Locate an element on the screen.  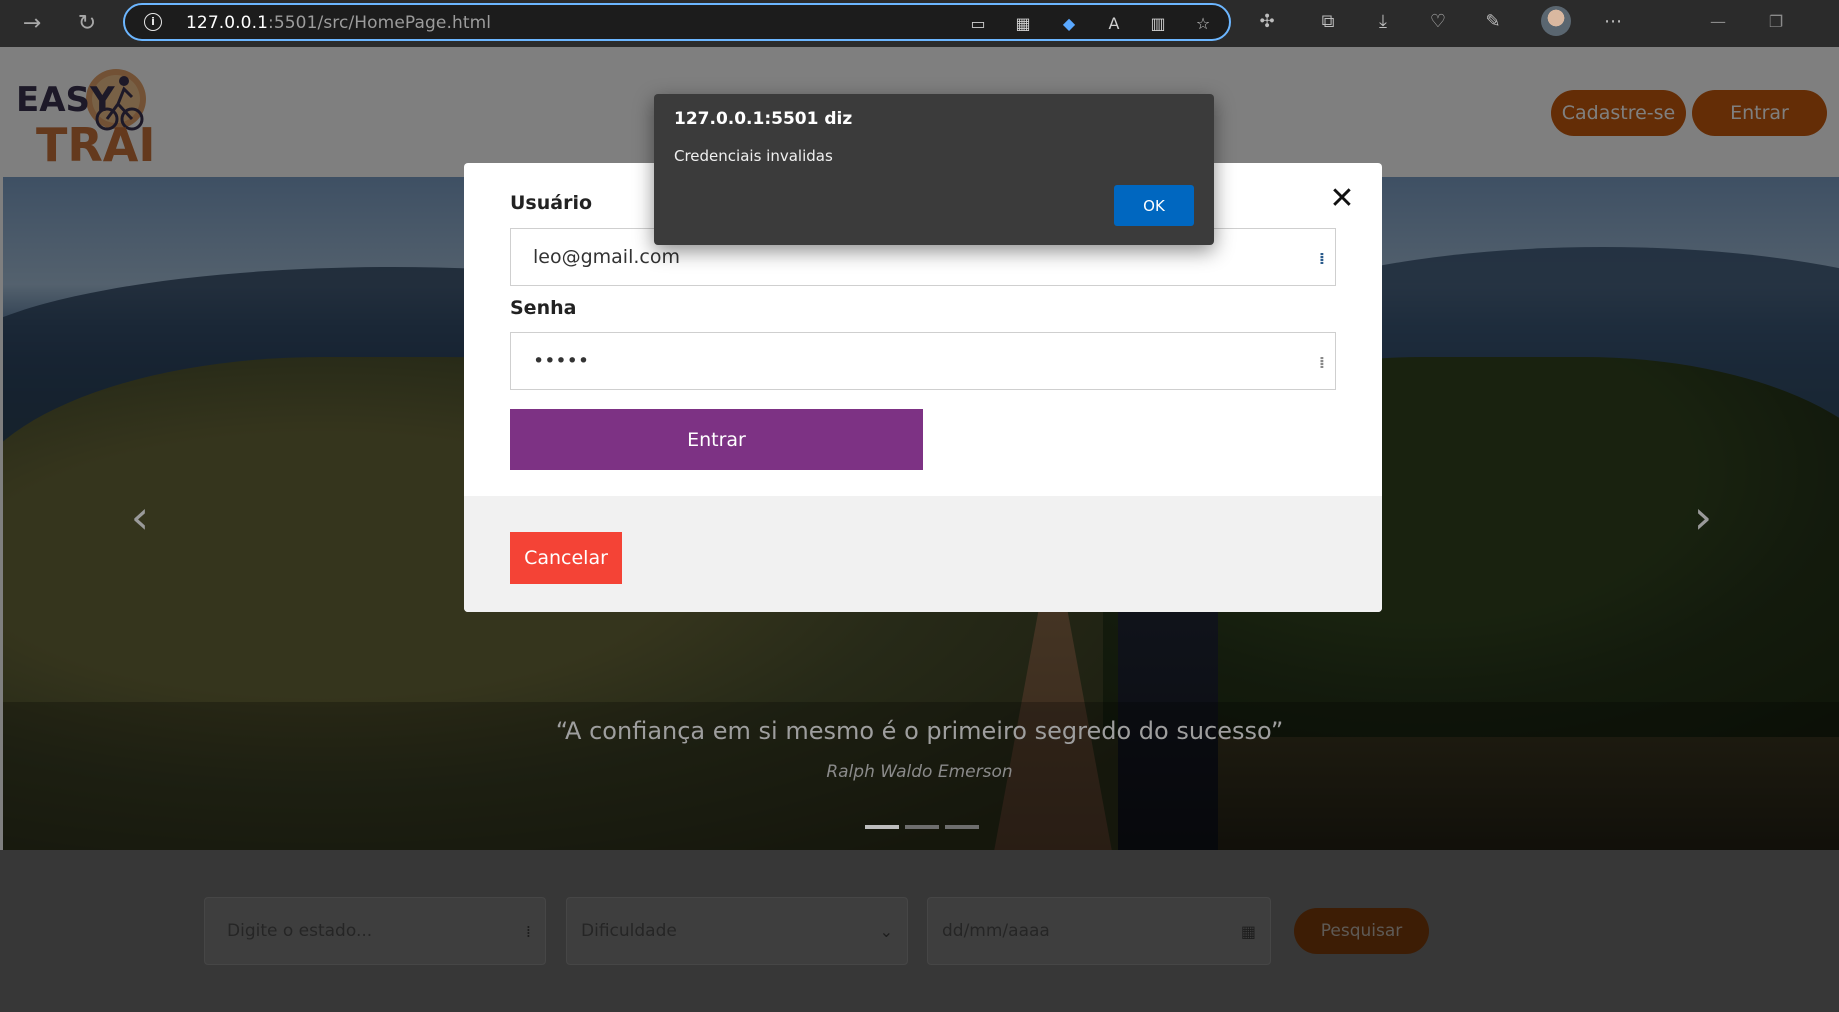
carousel-next-icon: › is located at coordinates (1703, 517).